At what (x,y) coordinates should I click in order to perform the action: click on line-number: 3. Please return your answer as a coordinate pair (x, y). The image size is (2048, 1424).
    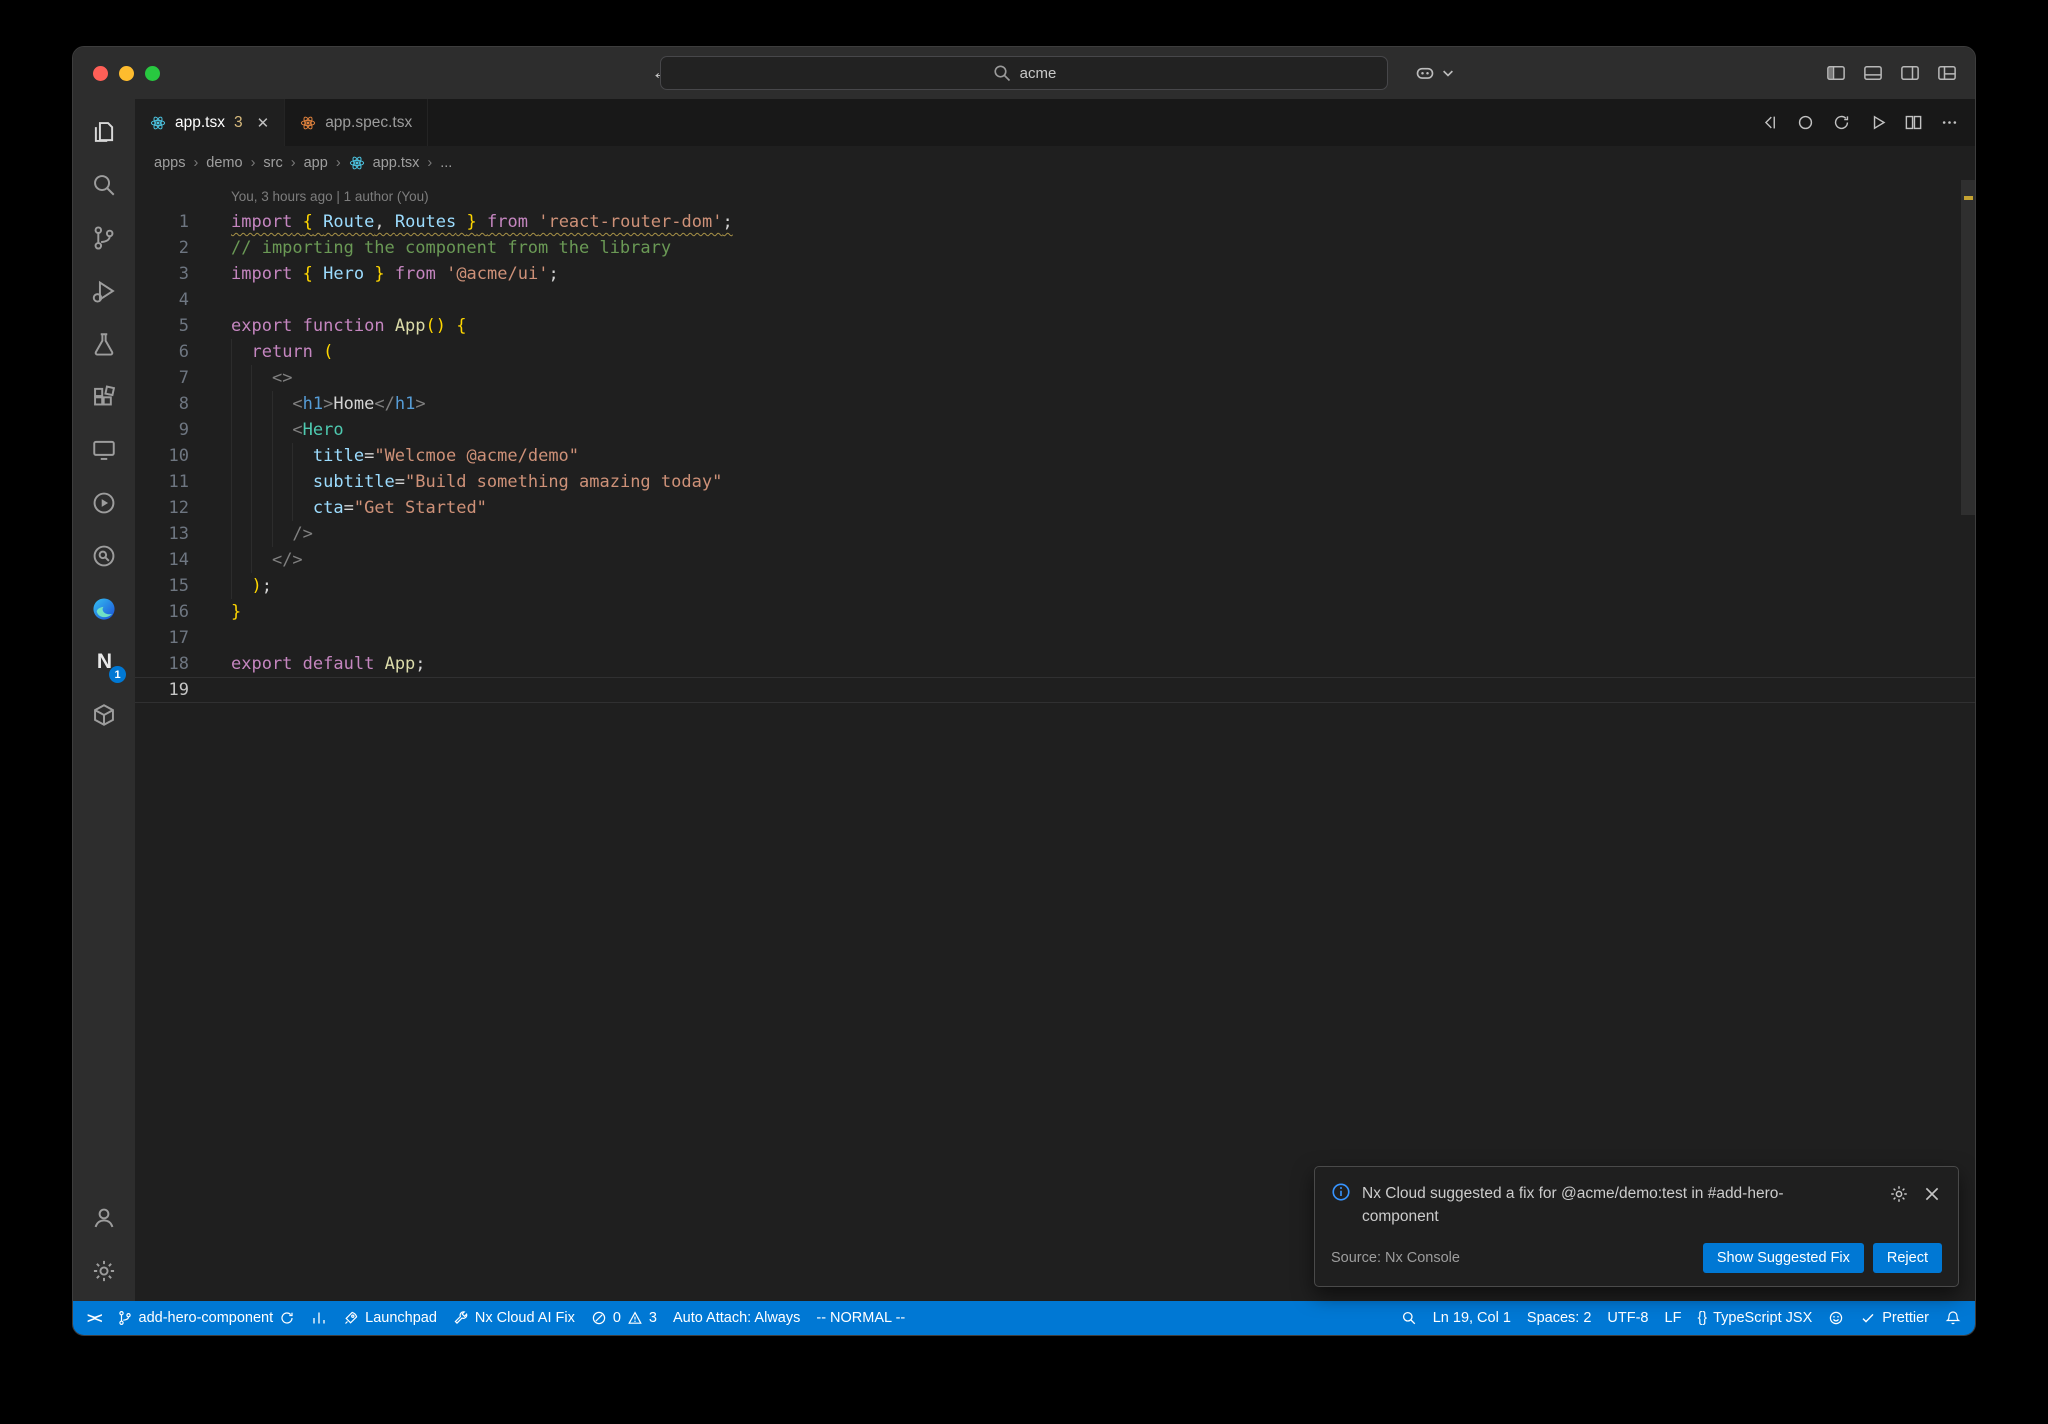
    Looking at the image, I should click on (162, 274).